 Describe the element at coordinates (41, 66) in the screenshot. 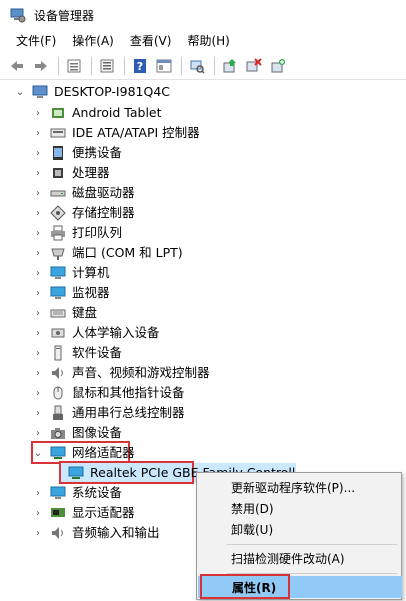

I see `forward-arrow-icon` at that location.